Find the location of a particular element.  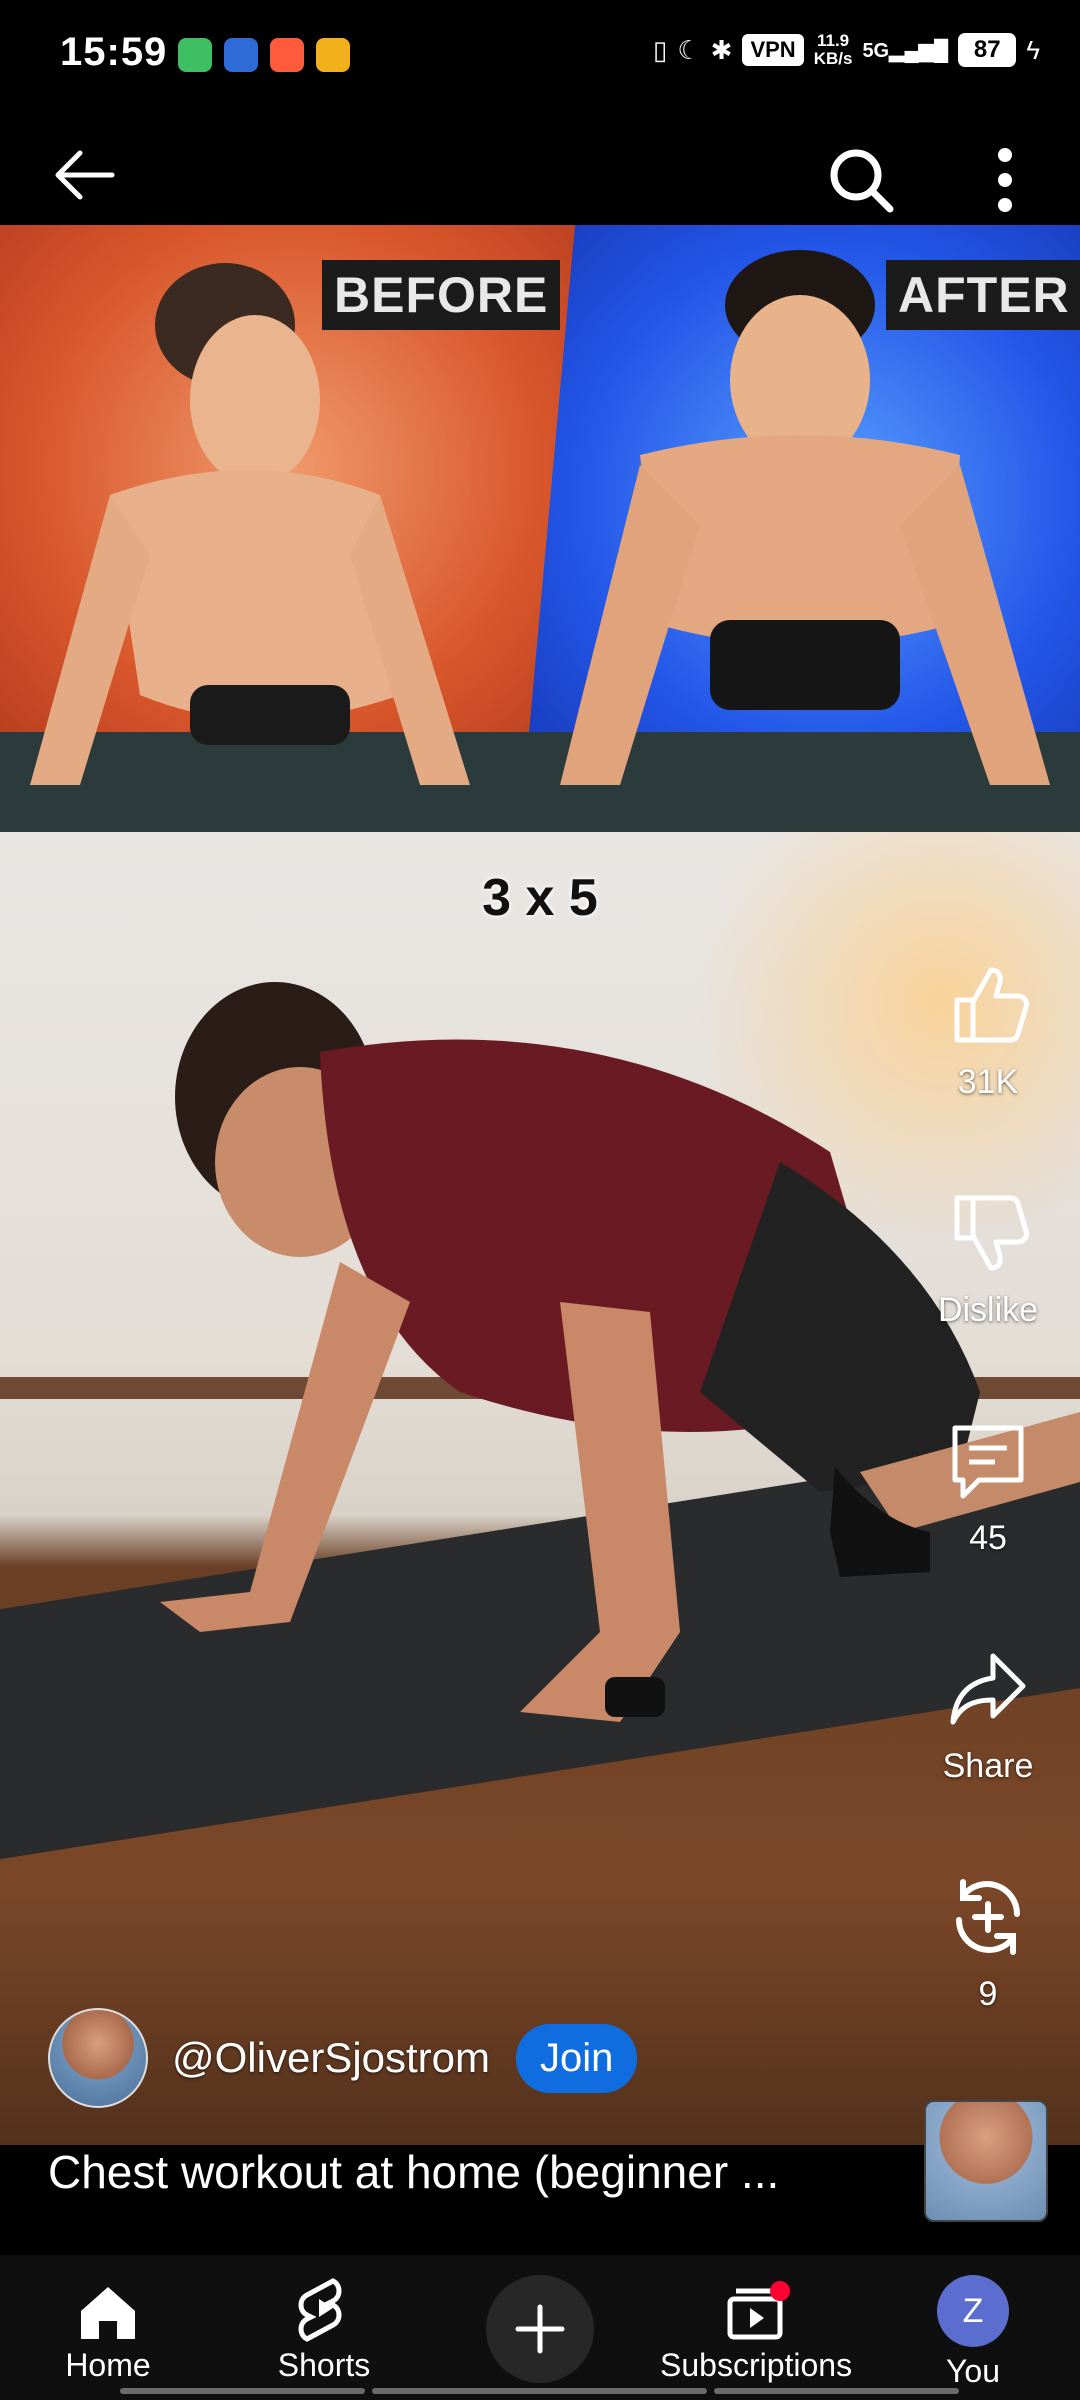

remix-button: 9 is located at coordinates (988, 1944).